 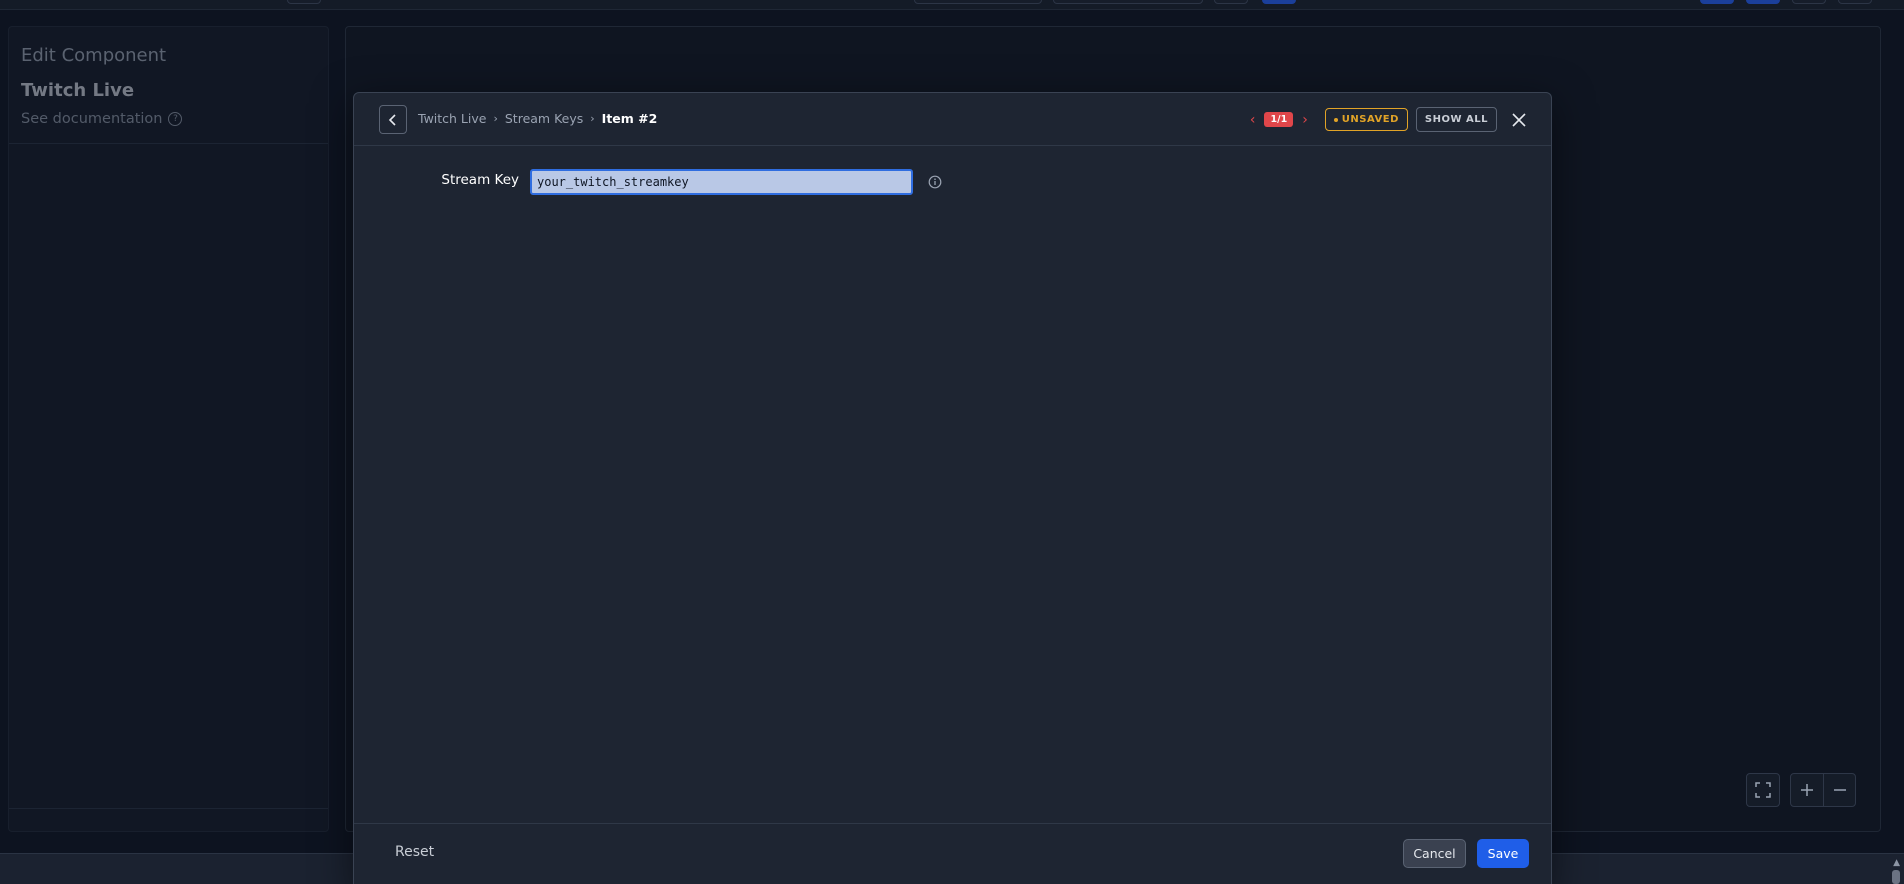 What do you see at coordinates (92, 119) in the screenshot?
I see `documentation-link-label: See documentation` at bounding box center [92, 119].